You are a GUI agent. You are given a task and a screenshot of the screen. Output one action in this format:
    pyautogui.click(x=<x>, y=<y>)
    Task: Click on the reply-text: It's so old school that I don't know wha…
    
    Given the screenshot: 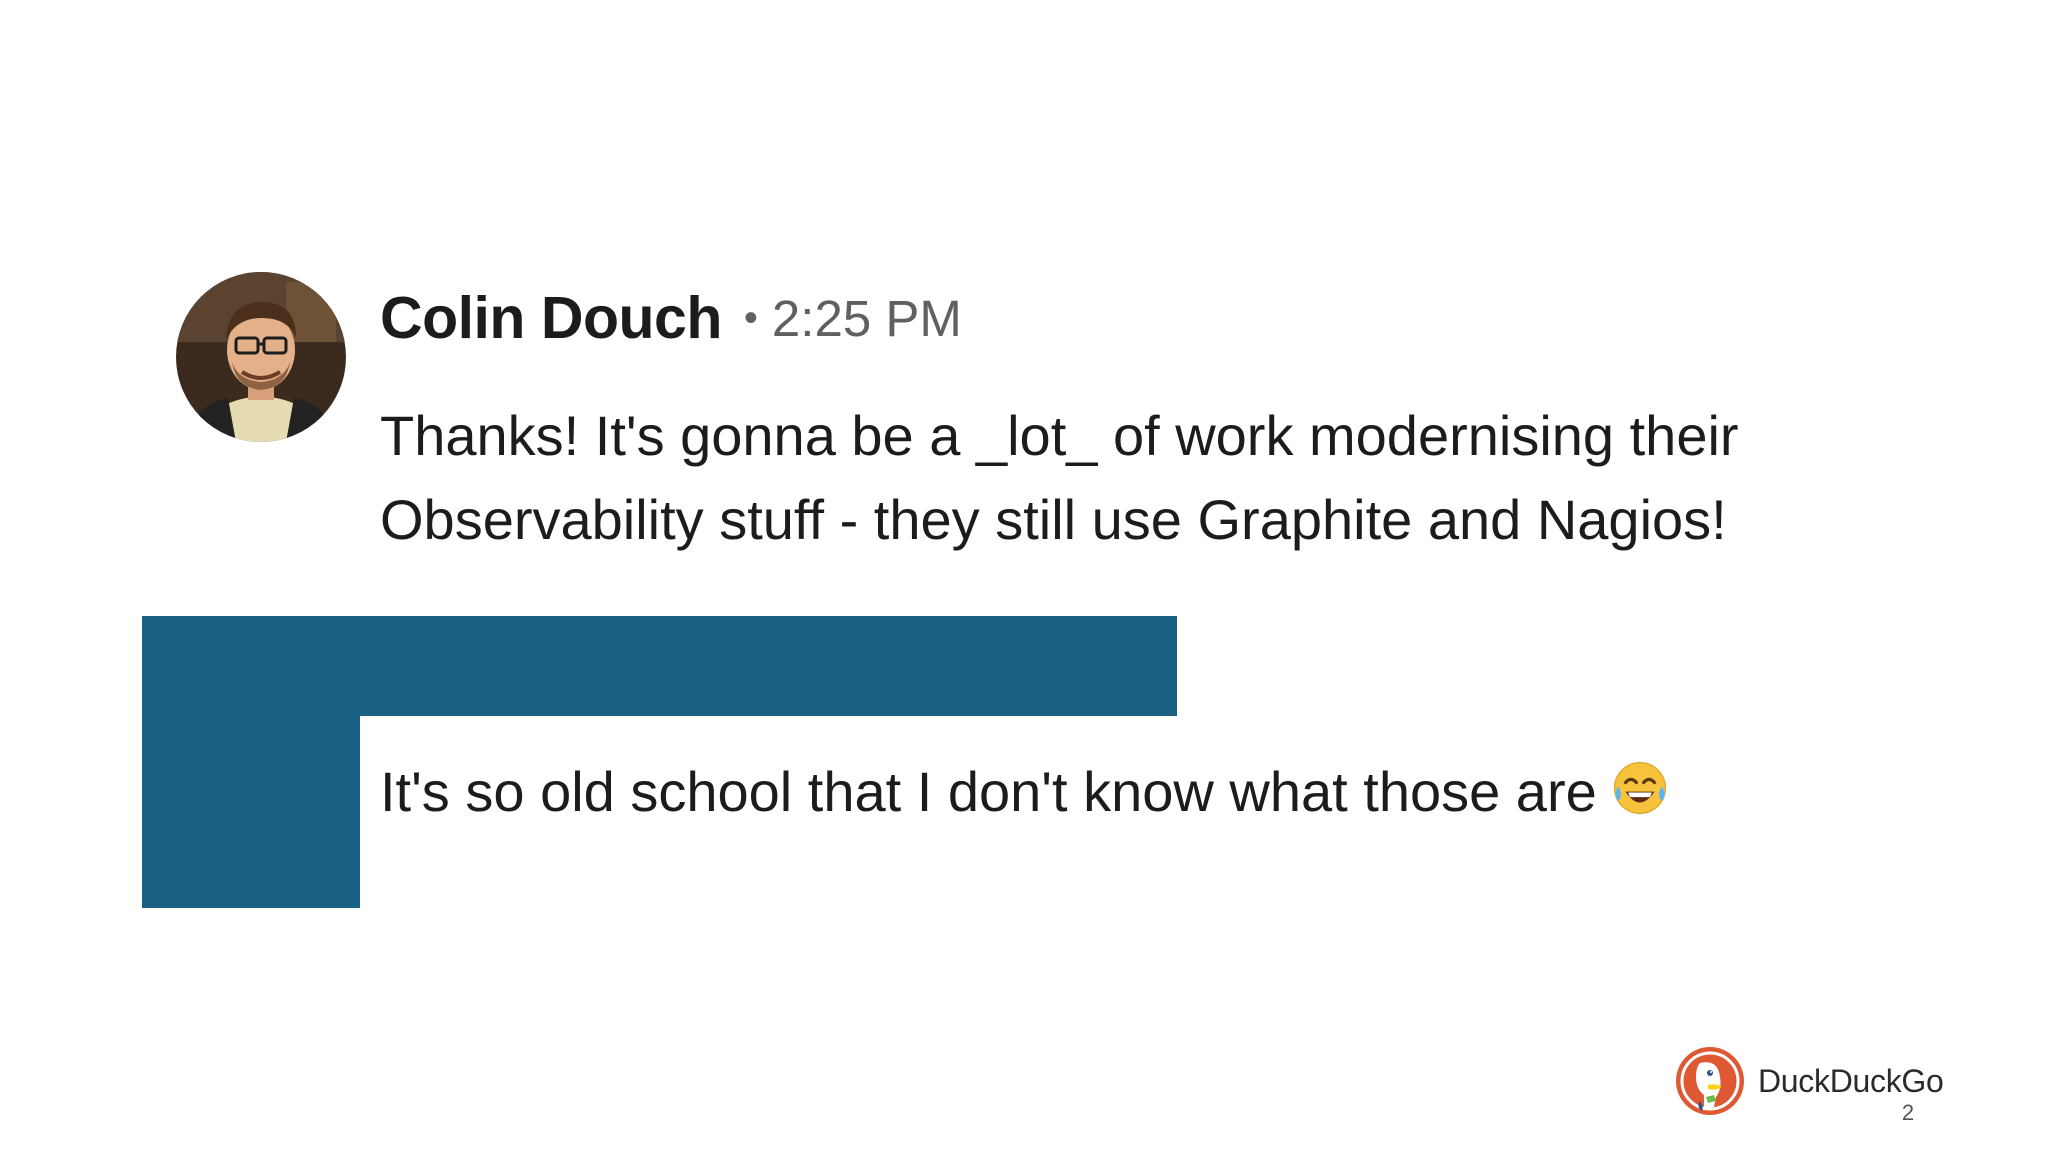 What is the action you would take?
    pyautogui.click(x=988, y=791)
    